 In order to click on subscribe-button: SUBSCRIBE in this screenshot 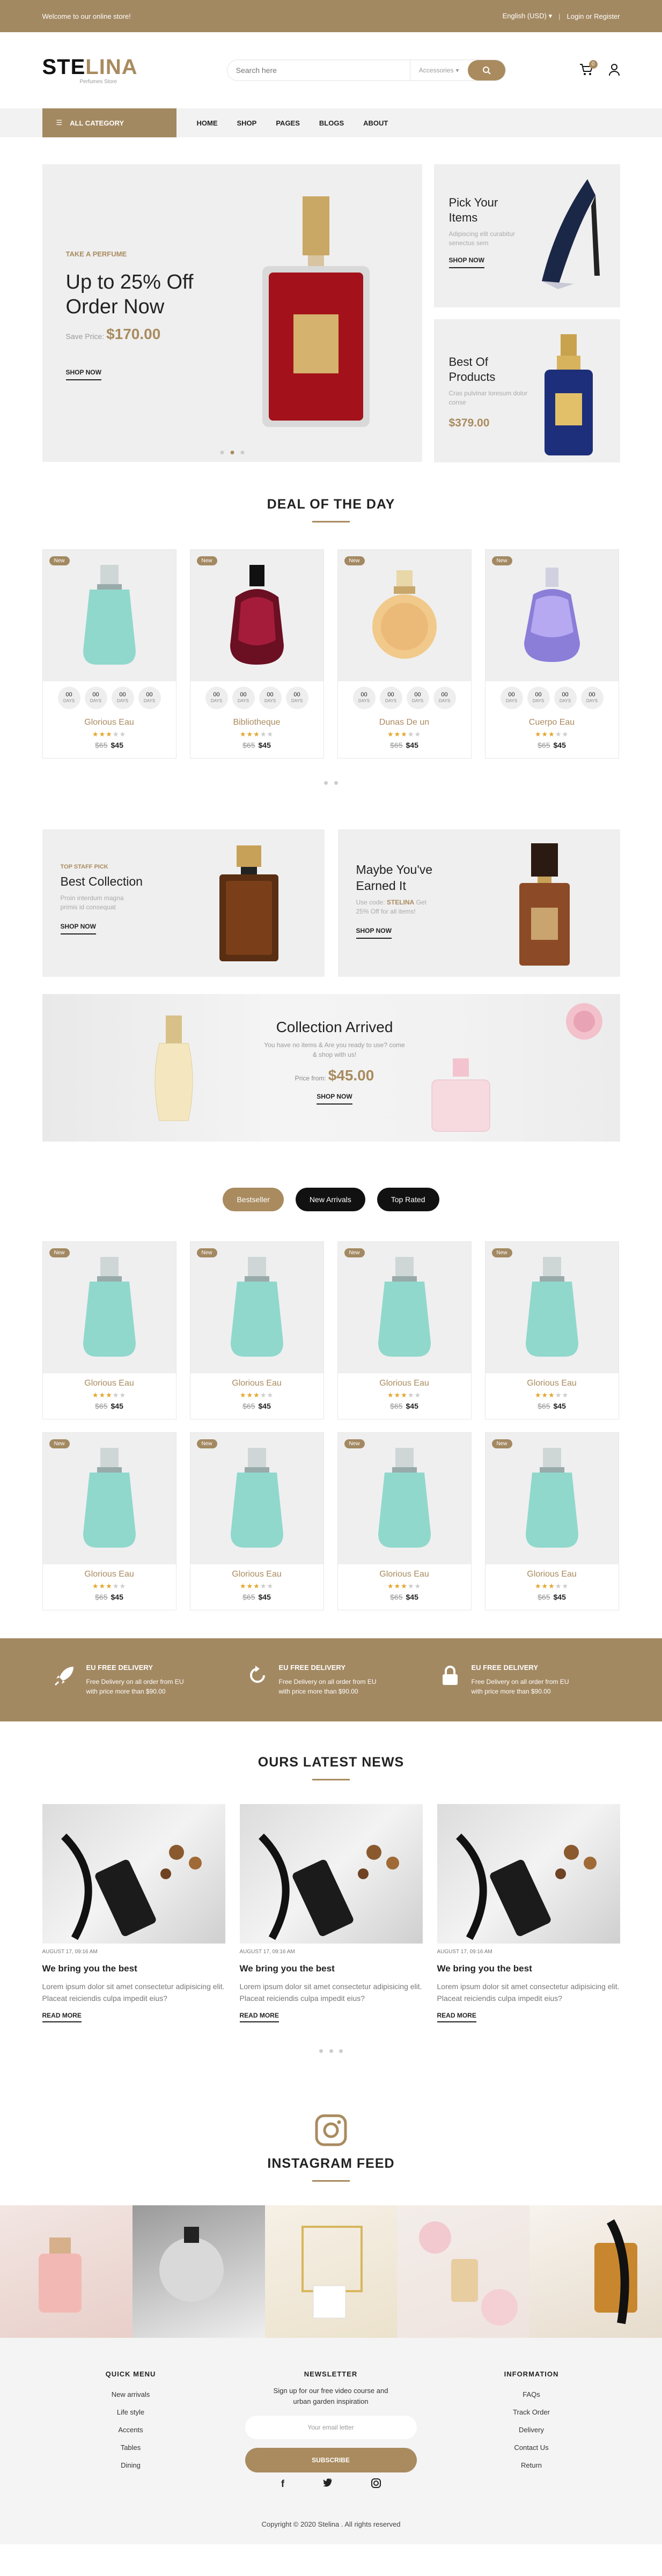, I will do `click(331, 2460)`.